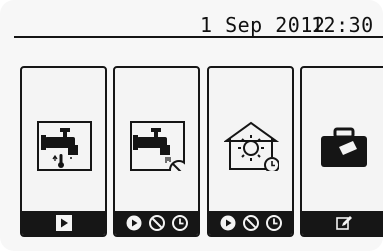  I want to click on hot-water-tap-off-icon, so click(157, 146).